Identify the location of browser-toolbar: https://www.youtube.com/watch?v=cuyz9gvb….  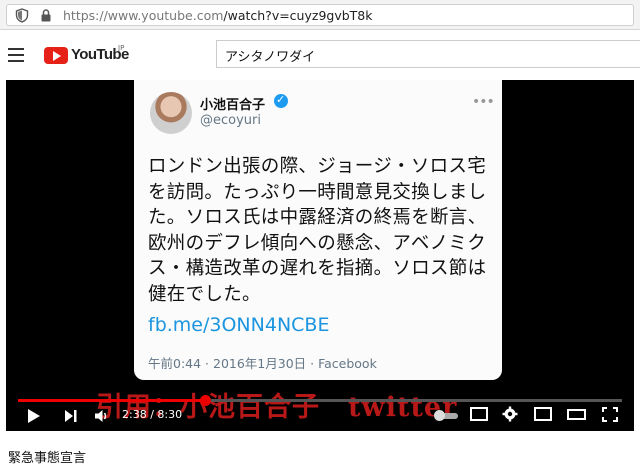
(320, 15).